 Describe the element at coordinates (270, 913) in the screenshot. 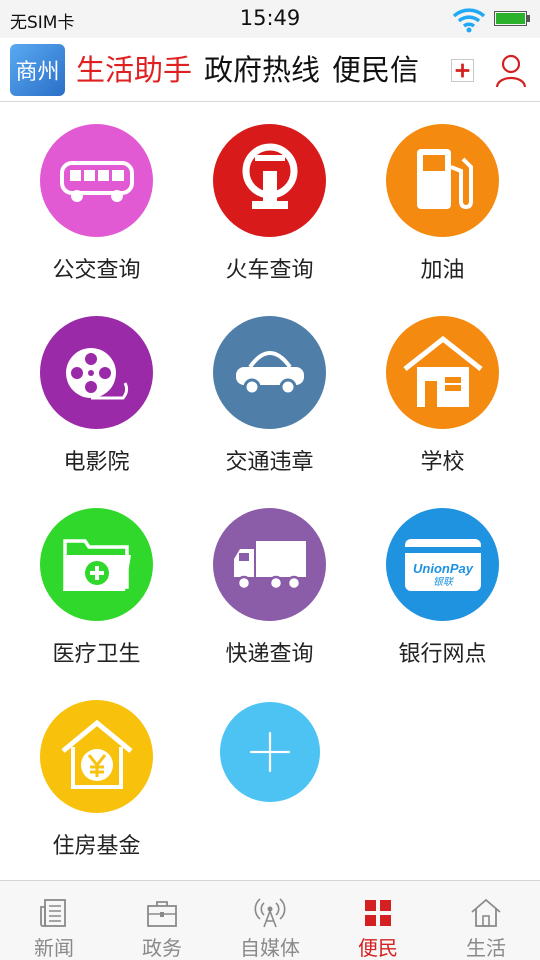

I see `broadcast-icon` at that location.